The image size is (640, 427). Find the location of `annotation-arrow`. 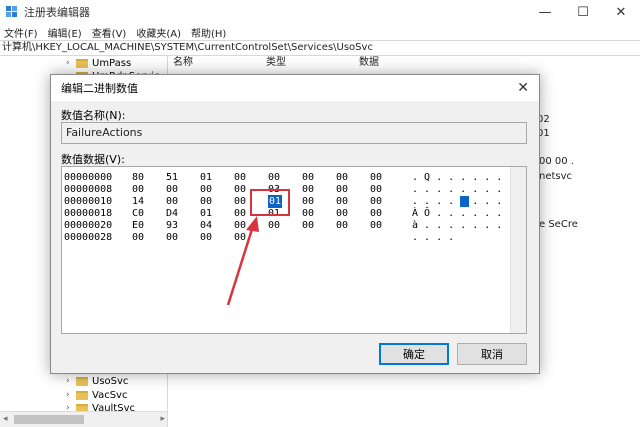

annotation-arrow is located at coordinates (242, 261).